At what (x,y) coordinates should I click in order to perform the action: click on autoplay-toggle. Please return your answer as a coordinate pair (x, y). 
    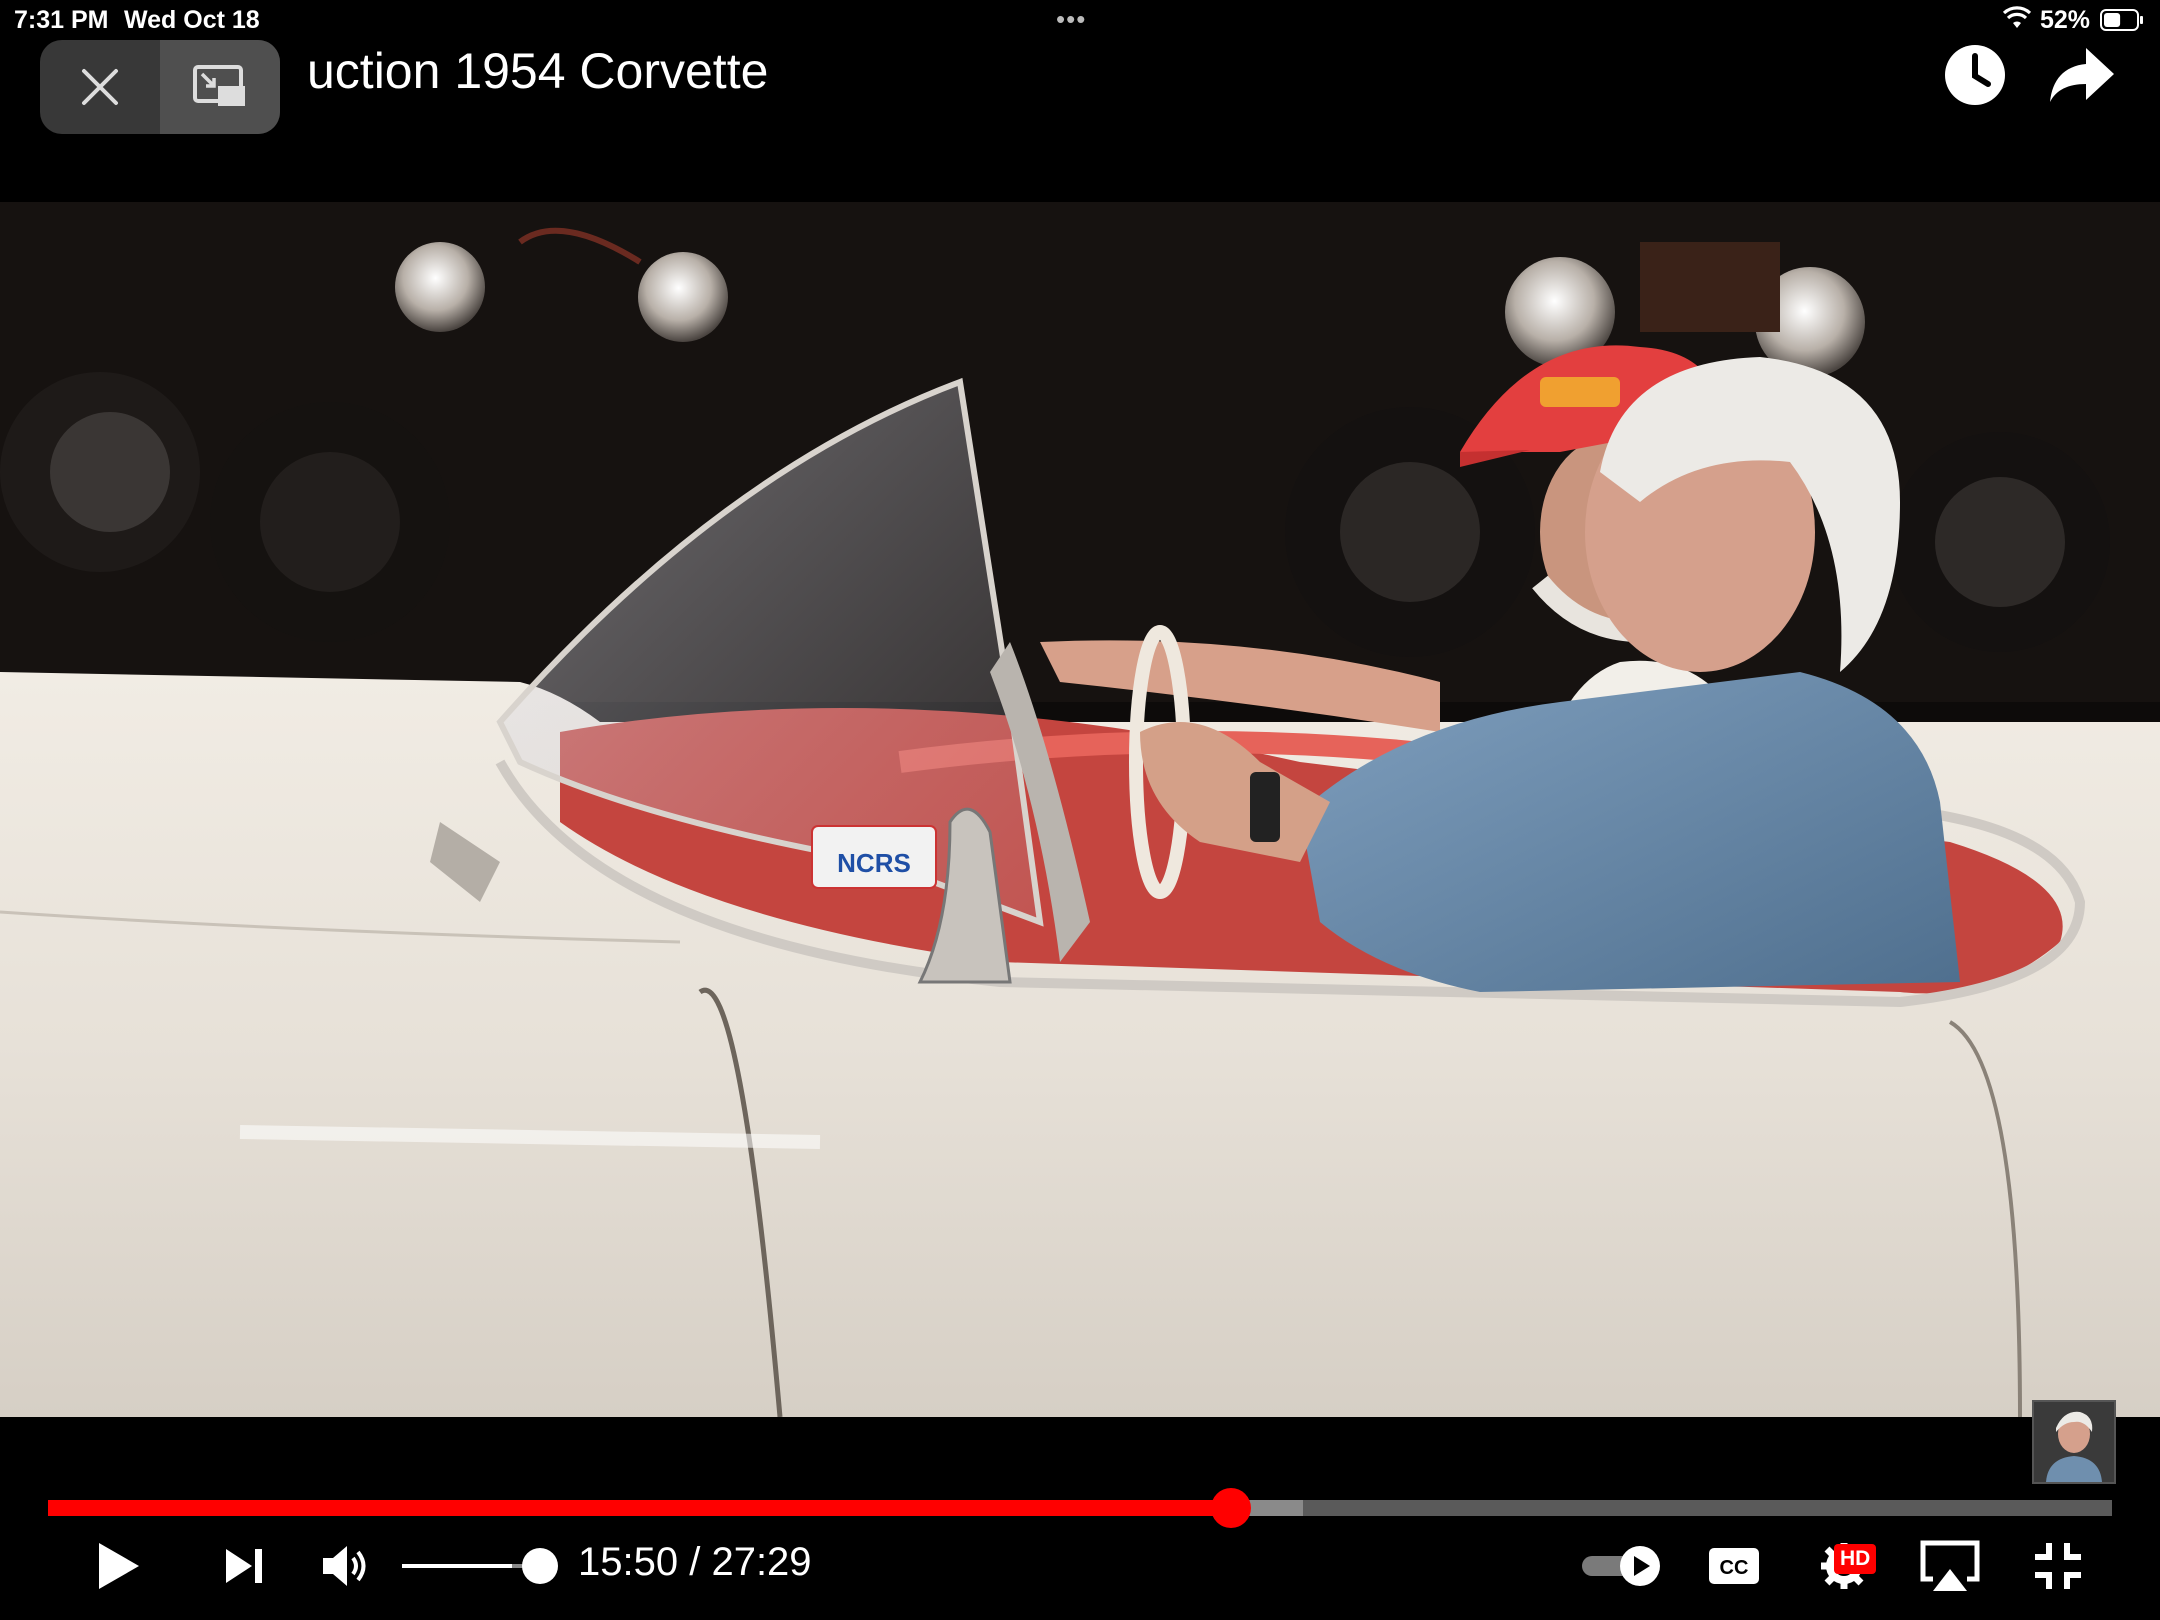
    Looking at the image, I should click on (1622, 1566).